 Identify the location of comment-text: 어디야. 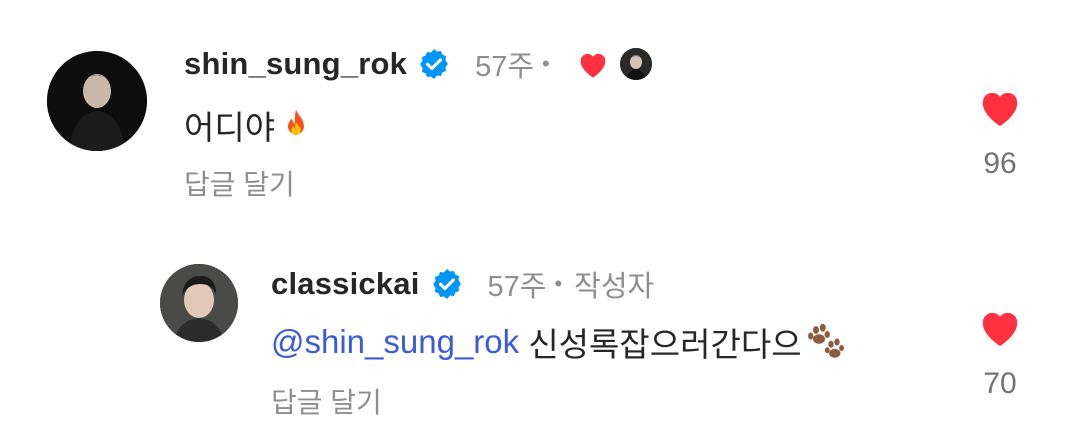
(249, 125).